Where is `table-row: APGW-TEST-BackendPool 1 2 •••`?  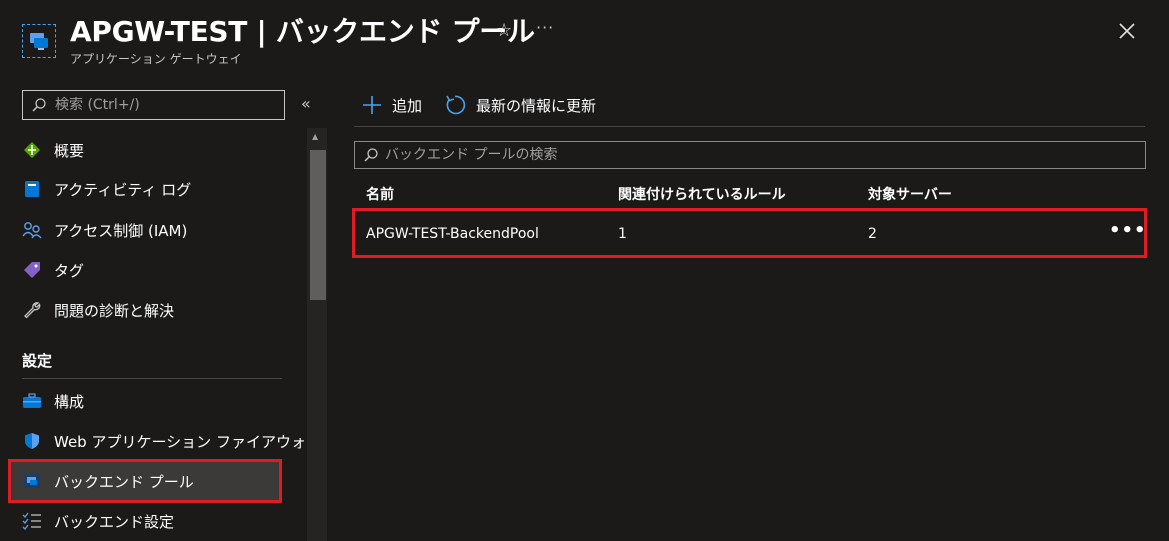 table-row: APGW-TEST-BackendPool 1 2 ••• is located at coordinates (749, 233).